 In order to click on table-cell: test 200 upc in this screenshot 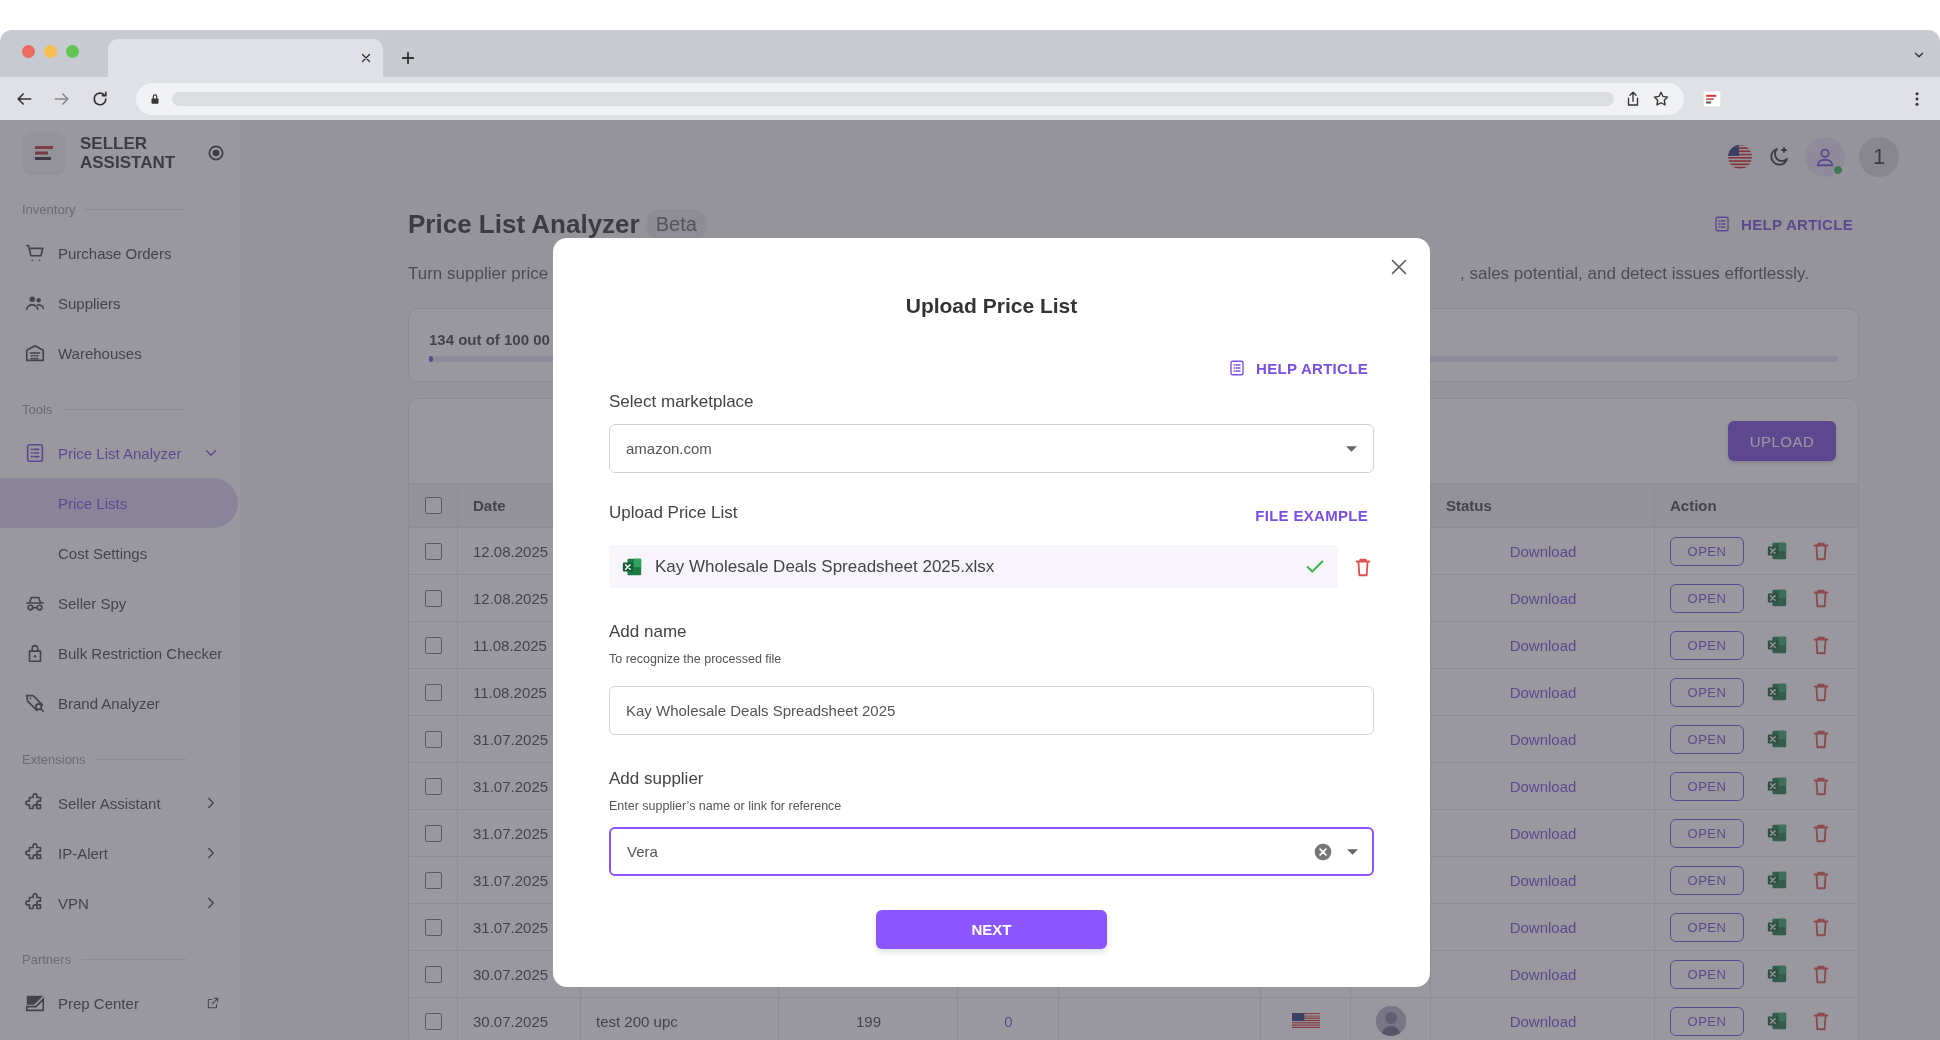, I will do `click(637, 1021)`.